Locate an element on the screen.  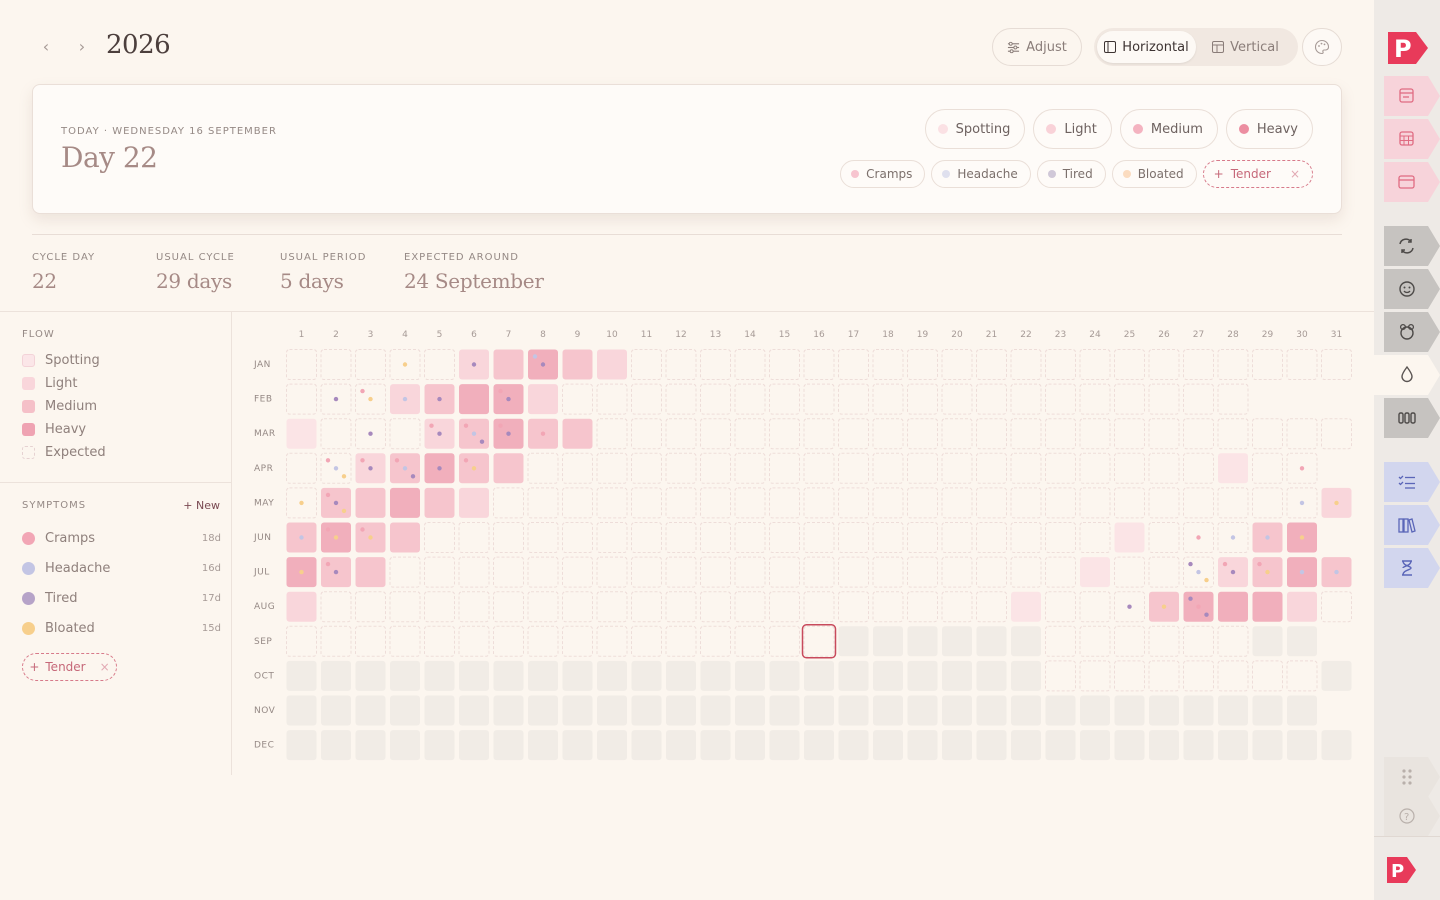
rail-tab-cycle is located at coordinates (1412, 246).